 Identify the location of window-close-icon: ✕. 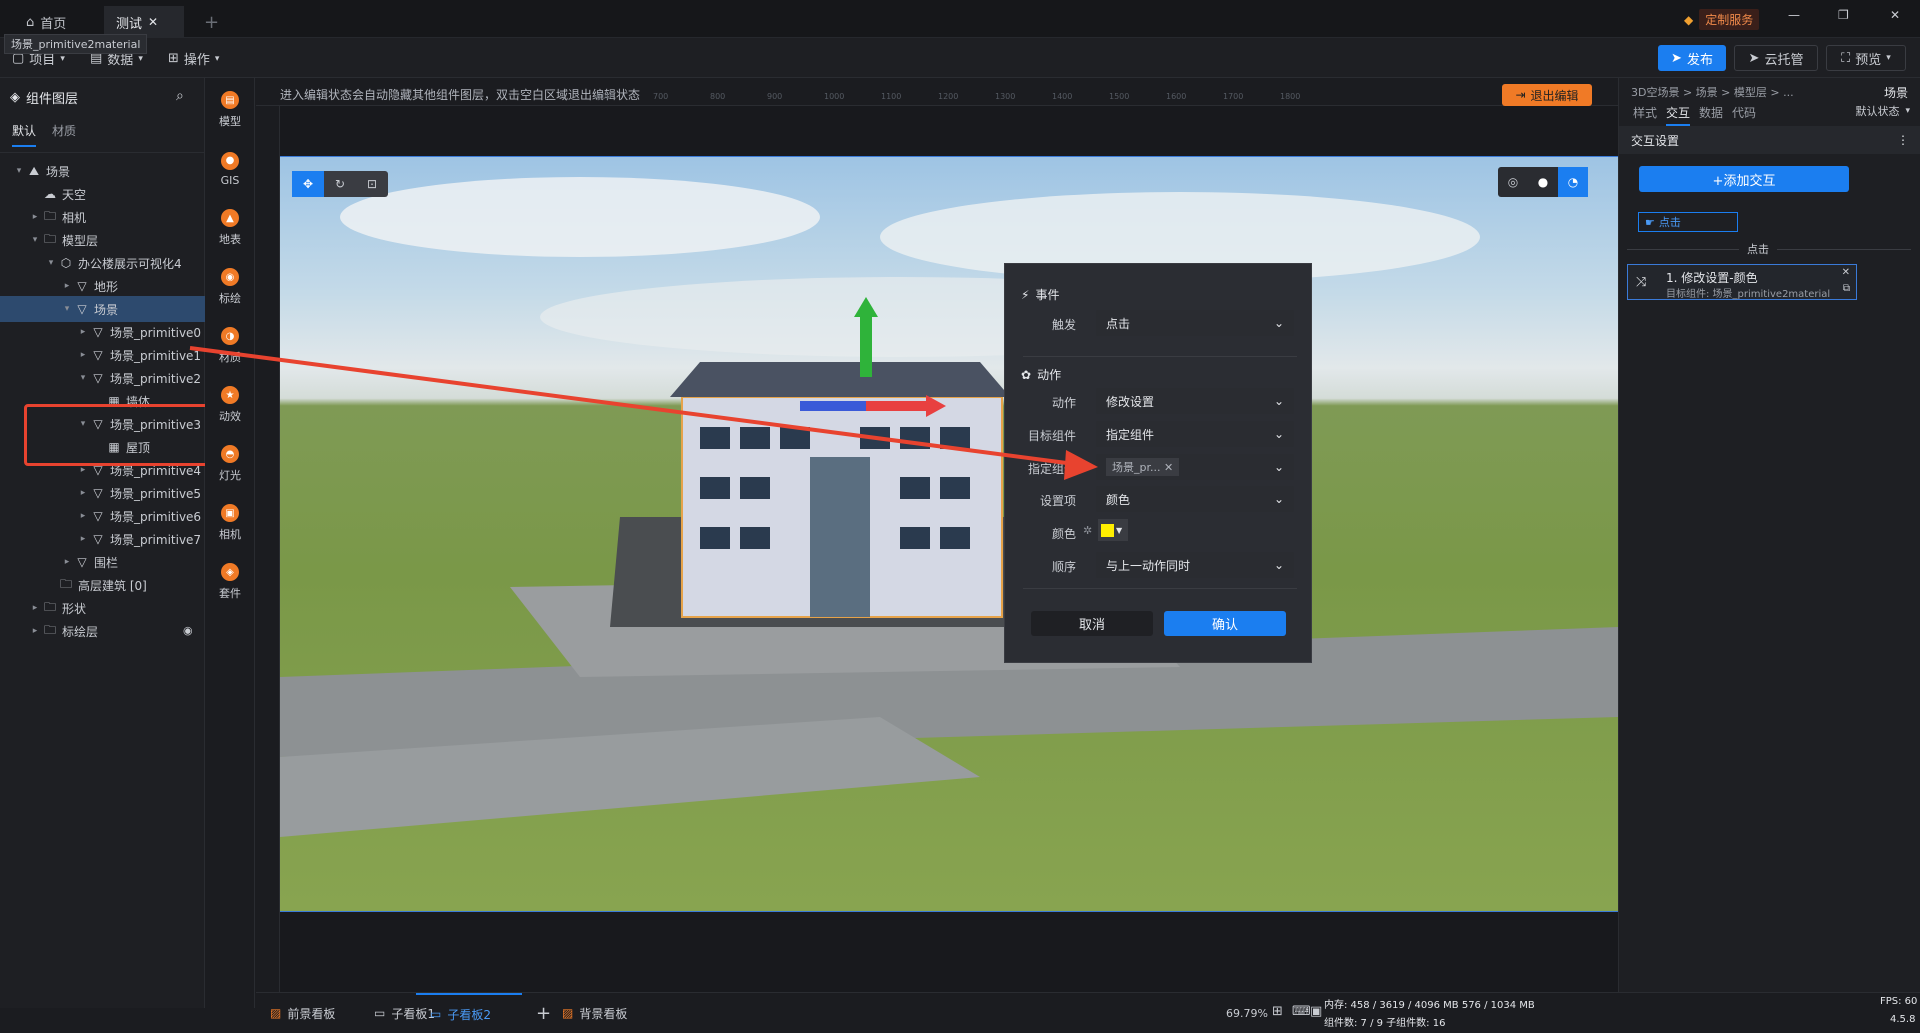
(1895, 15).